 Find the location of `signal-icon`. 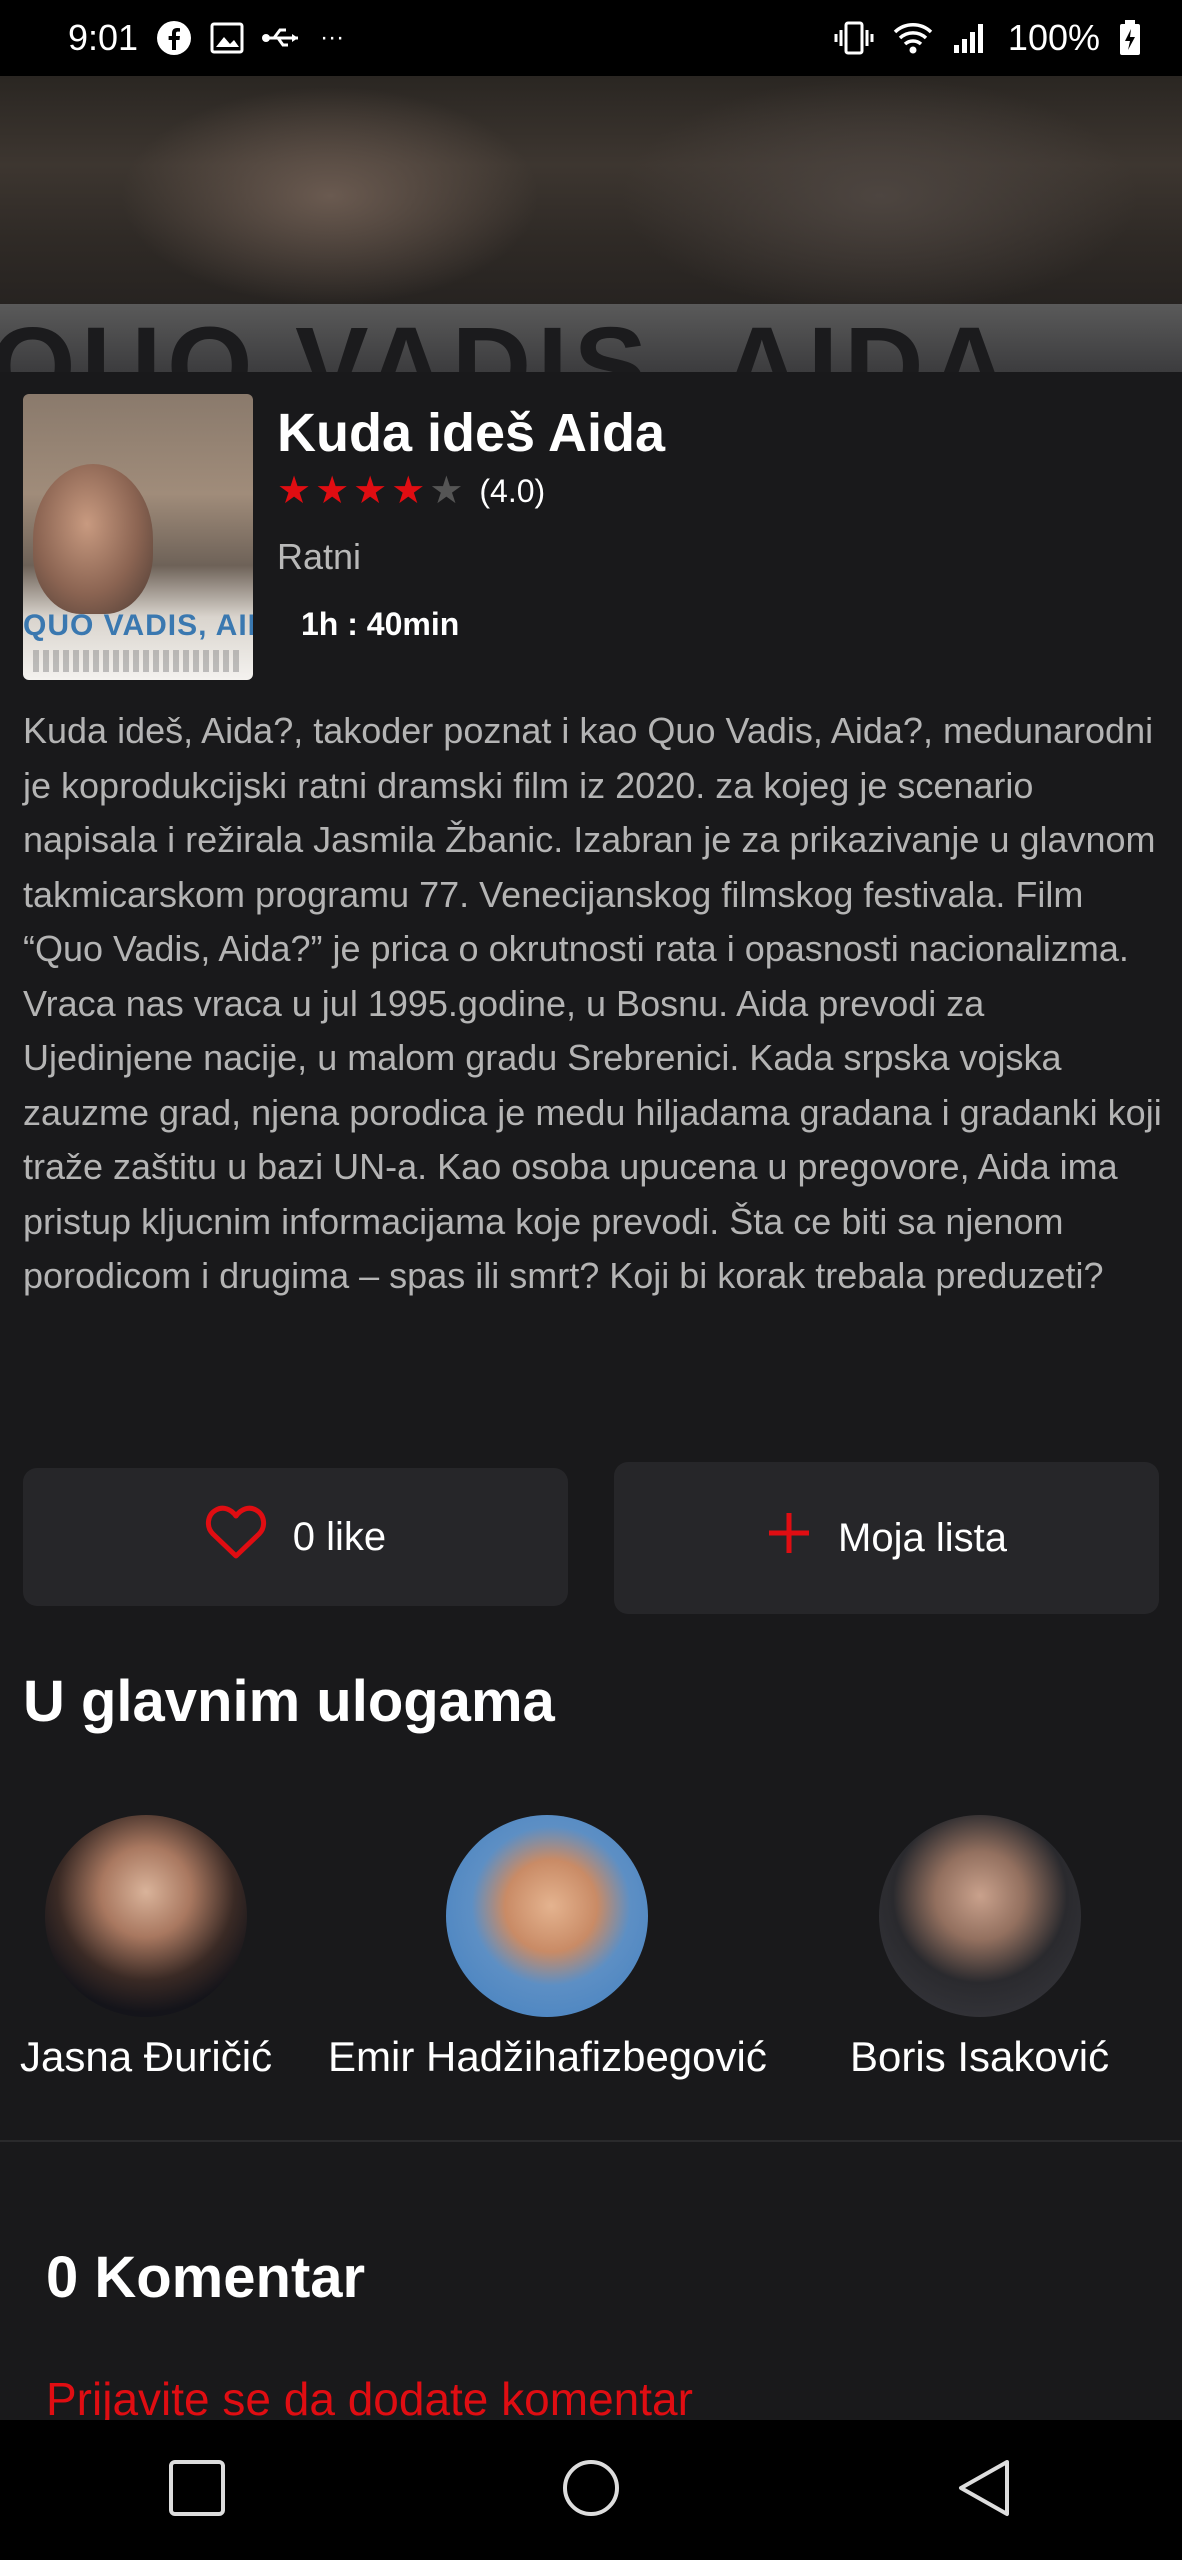

signal-icon is located at coordinates (971, 38).